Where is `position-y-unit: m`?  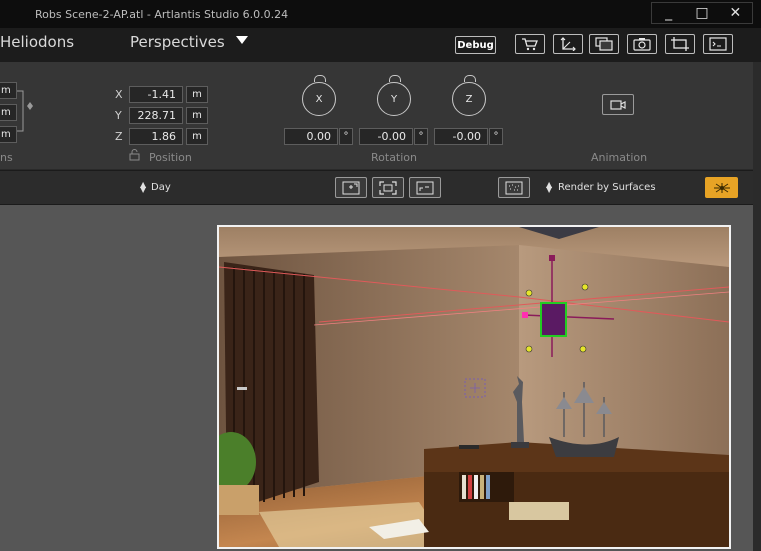
position-y-unit: m is located at coordinates (197, 115).